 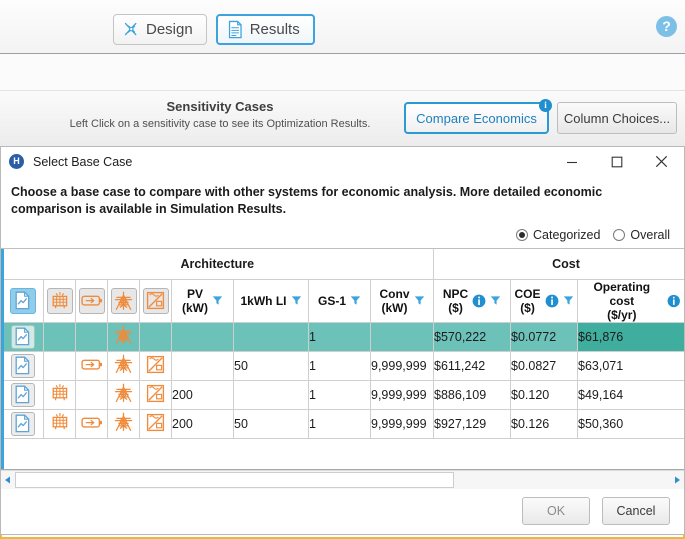 What do you see at coordinates (544, 336) in the screenshot?
I see `cell-coe: $0.0772` at bounding box center [544, 336].